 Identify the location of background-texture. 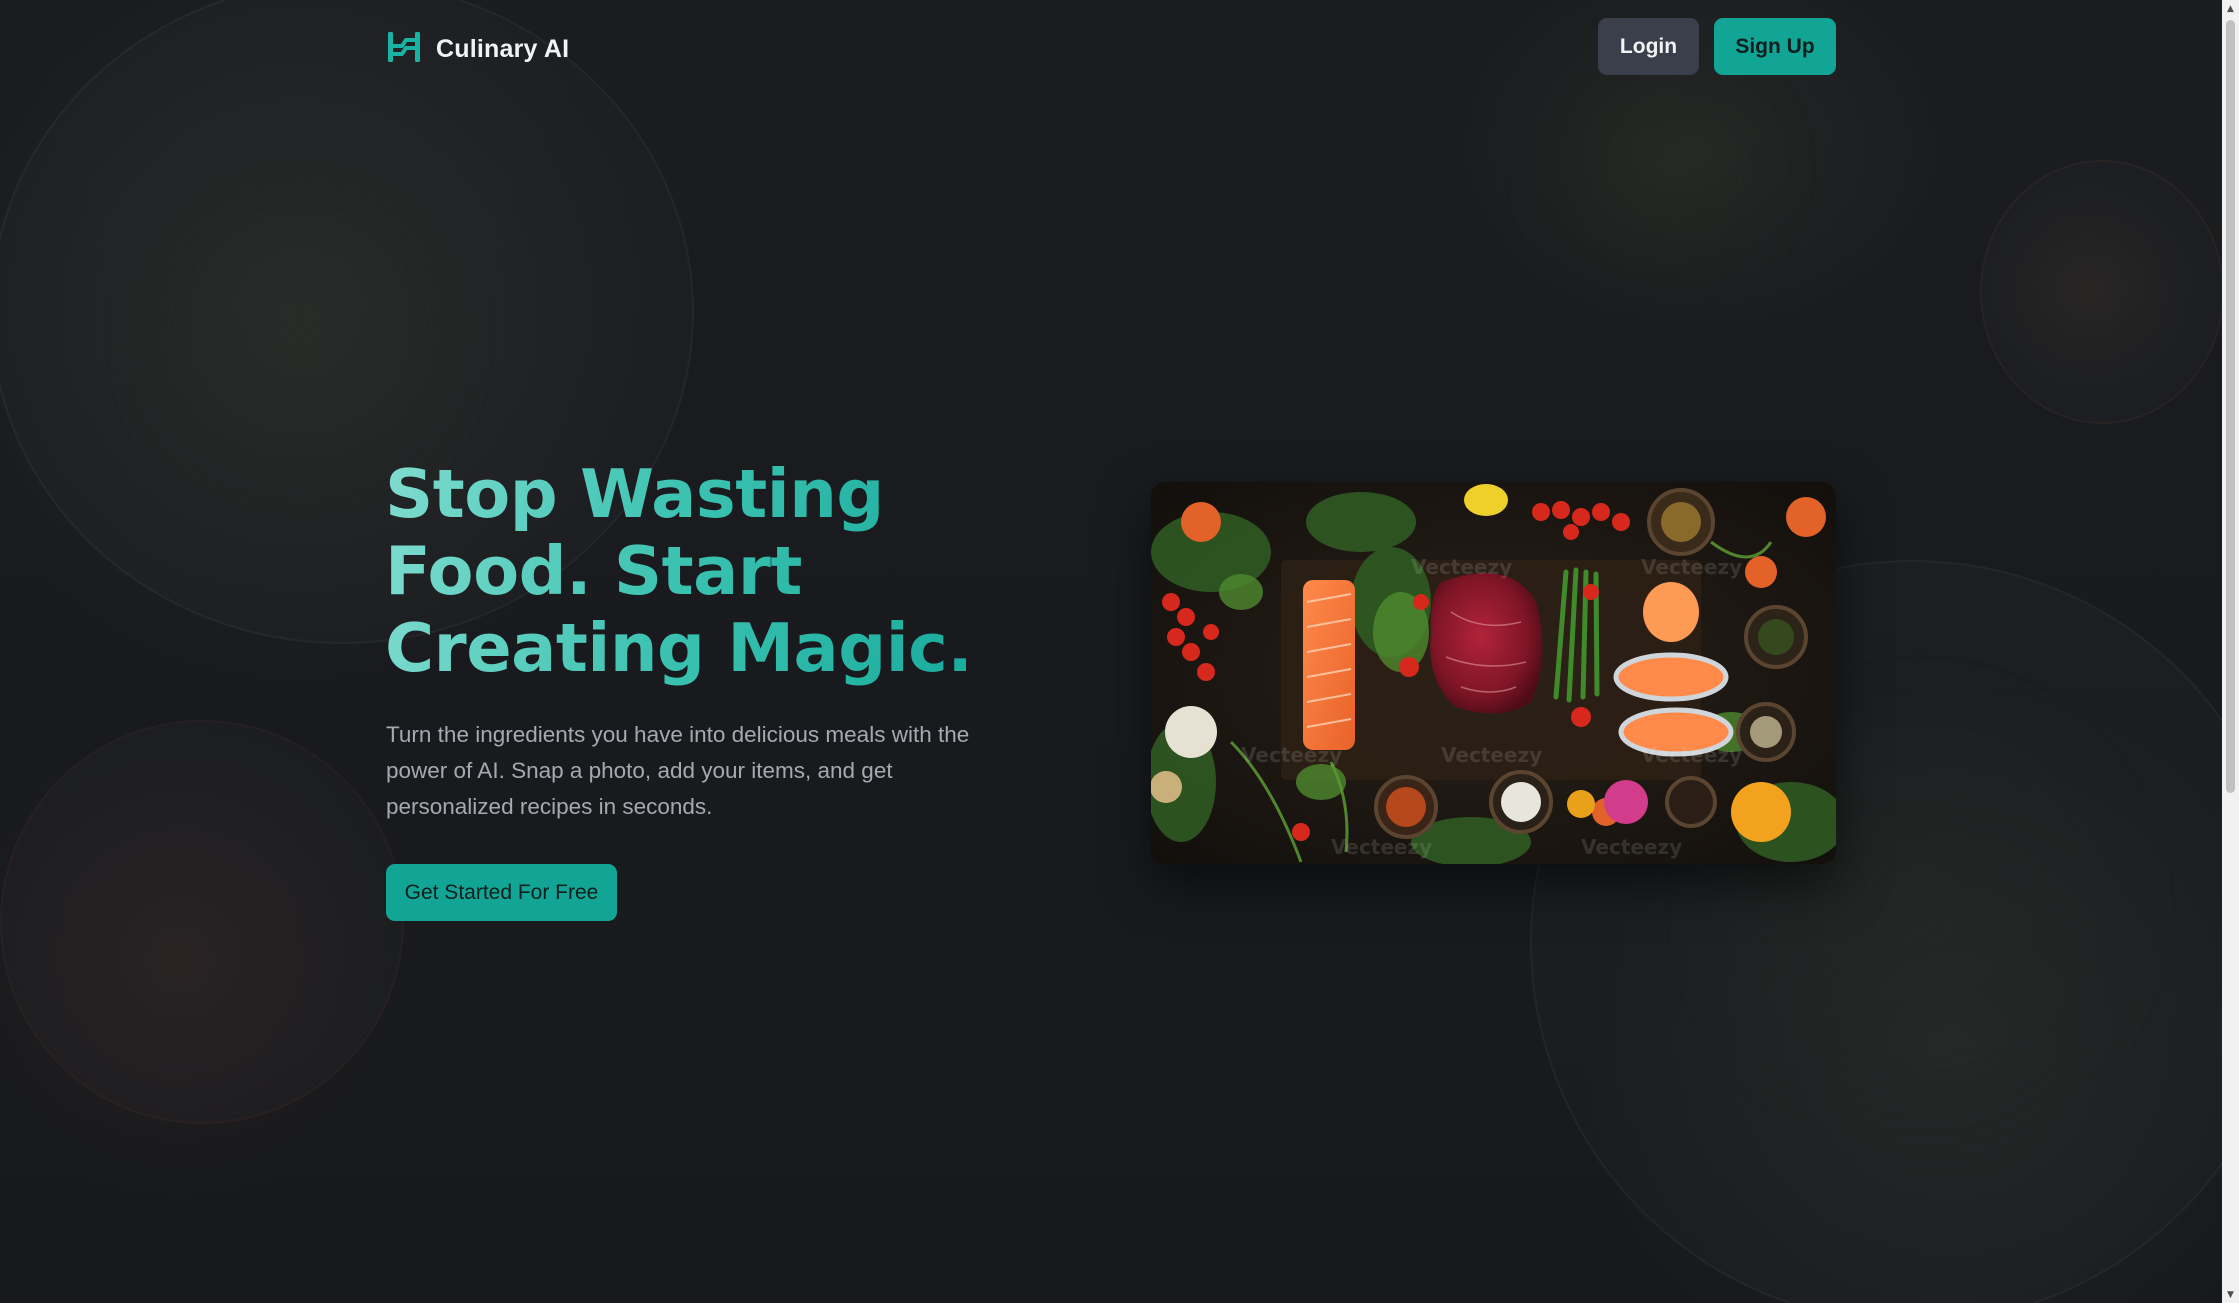
(1660, 170).